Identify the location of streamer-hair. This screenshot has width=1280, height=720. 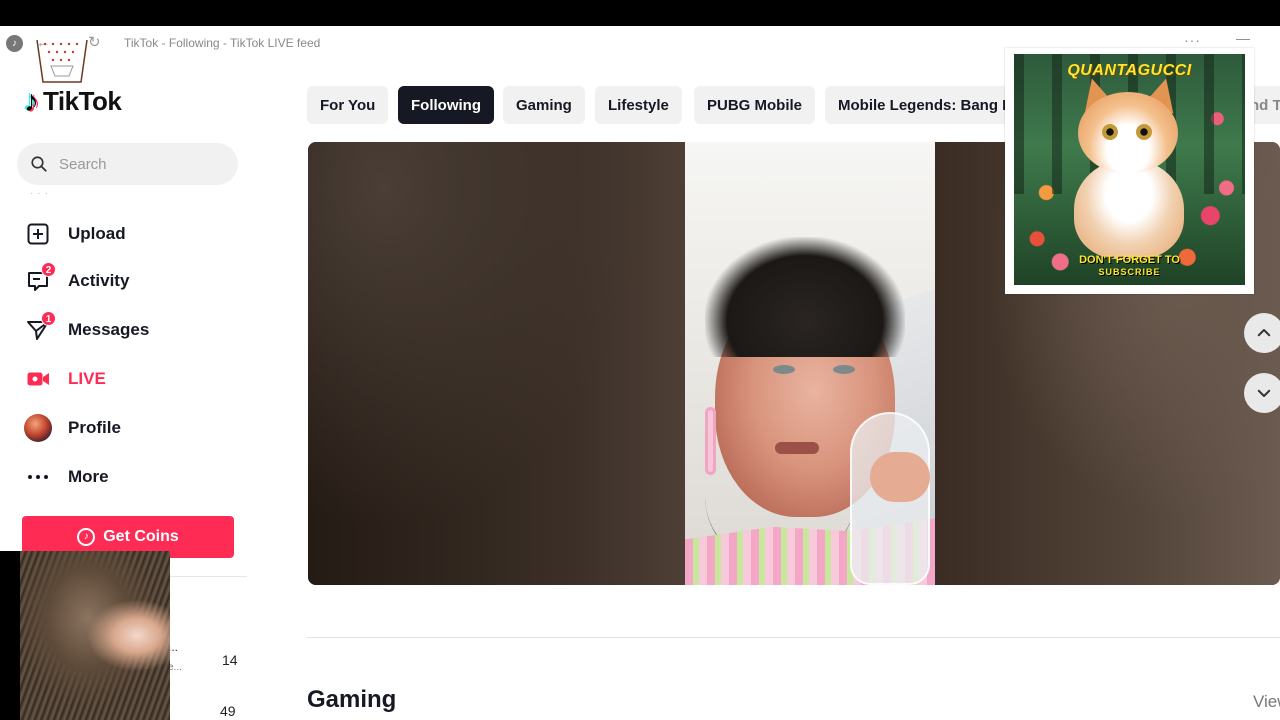
(805, 297).